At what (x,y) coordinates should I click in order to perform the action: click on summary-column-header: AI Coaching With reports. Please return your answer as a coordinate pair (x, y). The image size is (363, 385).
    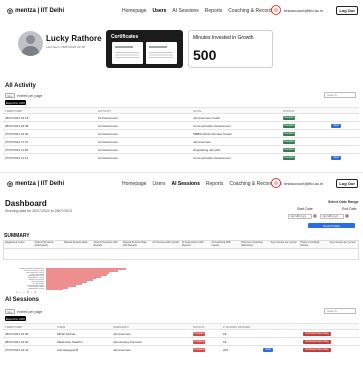
    Looking at the image, I should click on (221, 244).